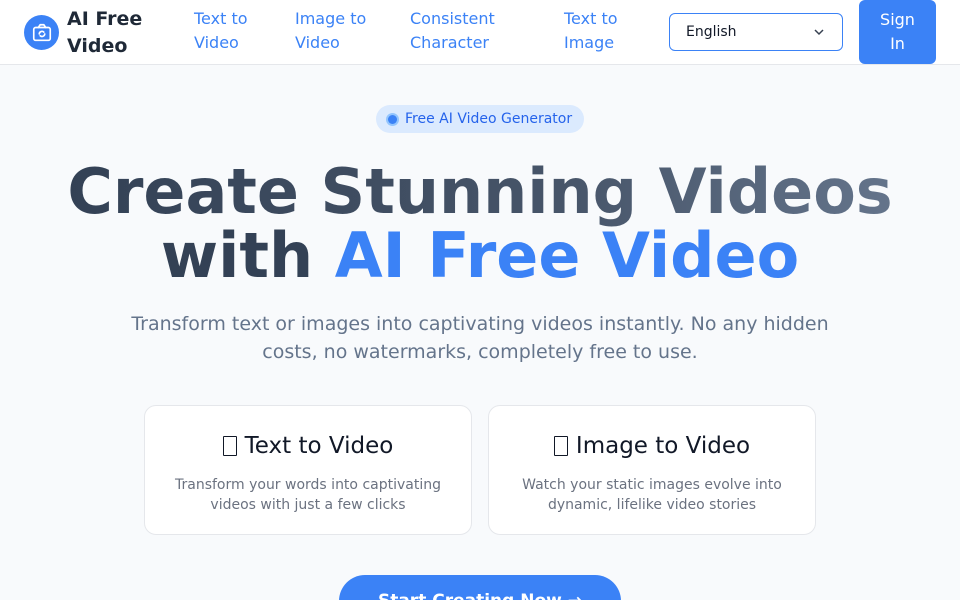  What do you see at coordinates (819, 32) in the screenshot?
I see `chevron-down-icon` at bounding box center [819, 32].